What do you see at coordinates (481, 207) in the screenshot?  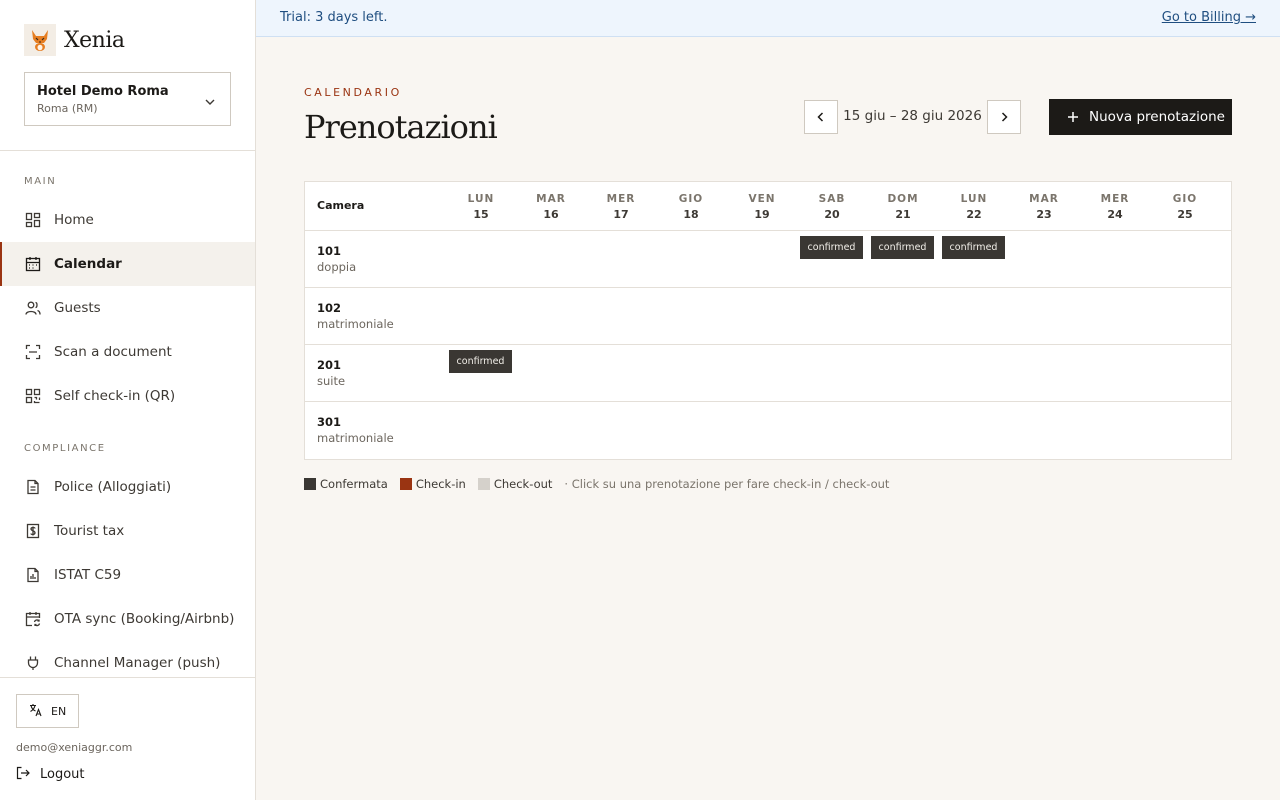 I see `day-header: LUN 15` at bounding box center [481, 207].